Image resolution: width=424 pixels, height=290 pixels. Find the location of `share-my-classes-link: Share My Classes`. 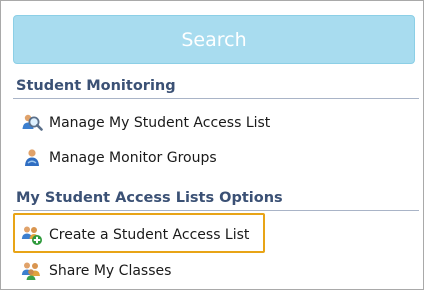

share-my-classes-link: Share My Classes is located at coordinates (96, 271).